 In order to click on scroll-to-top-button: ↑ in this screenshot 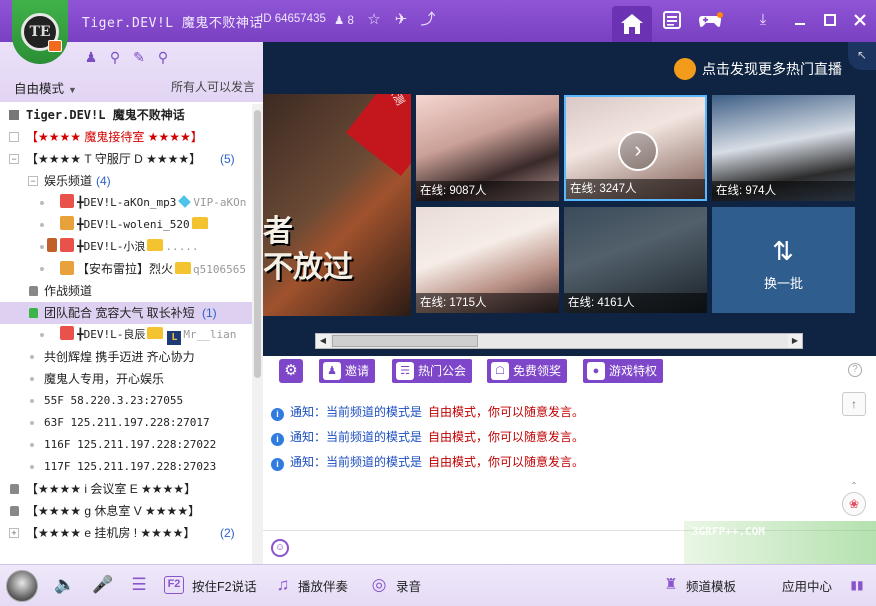, I will do `click(854, 404)`.